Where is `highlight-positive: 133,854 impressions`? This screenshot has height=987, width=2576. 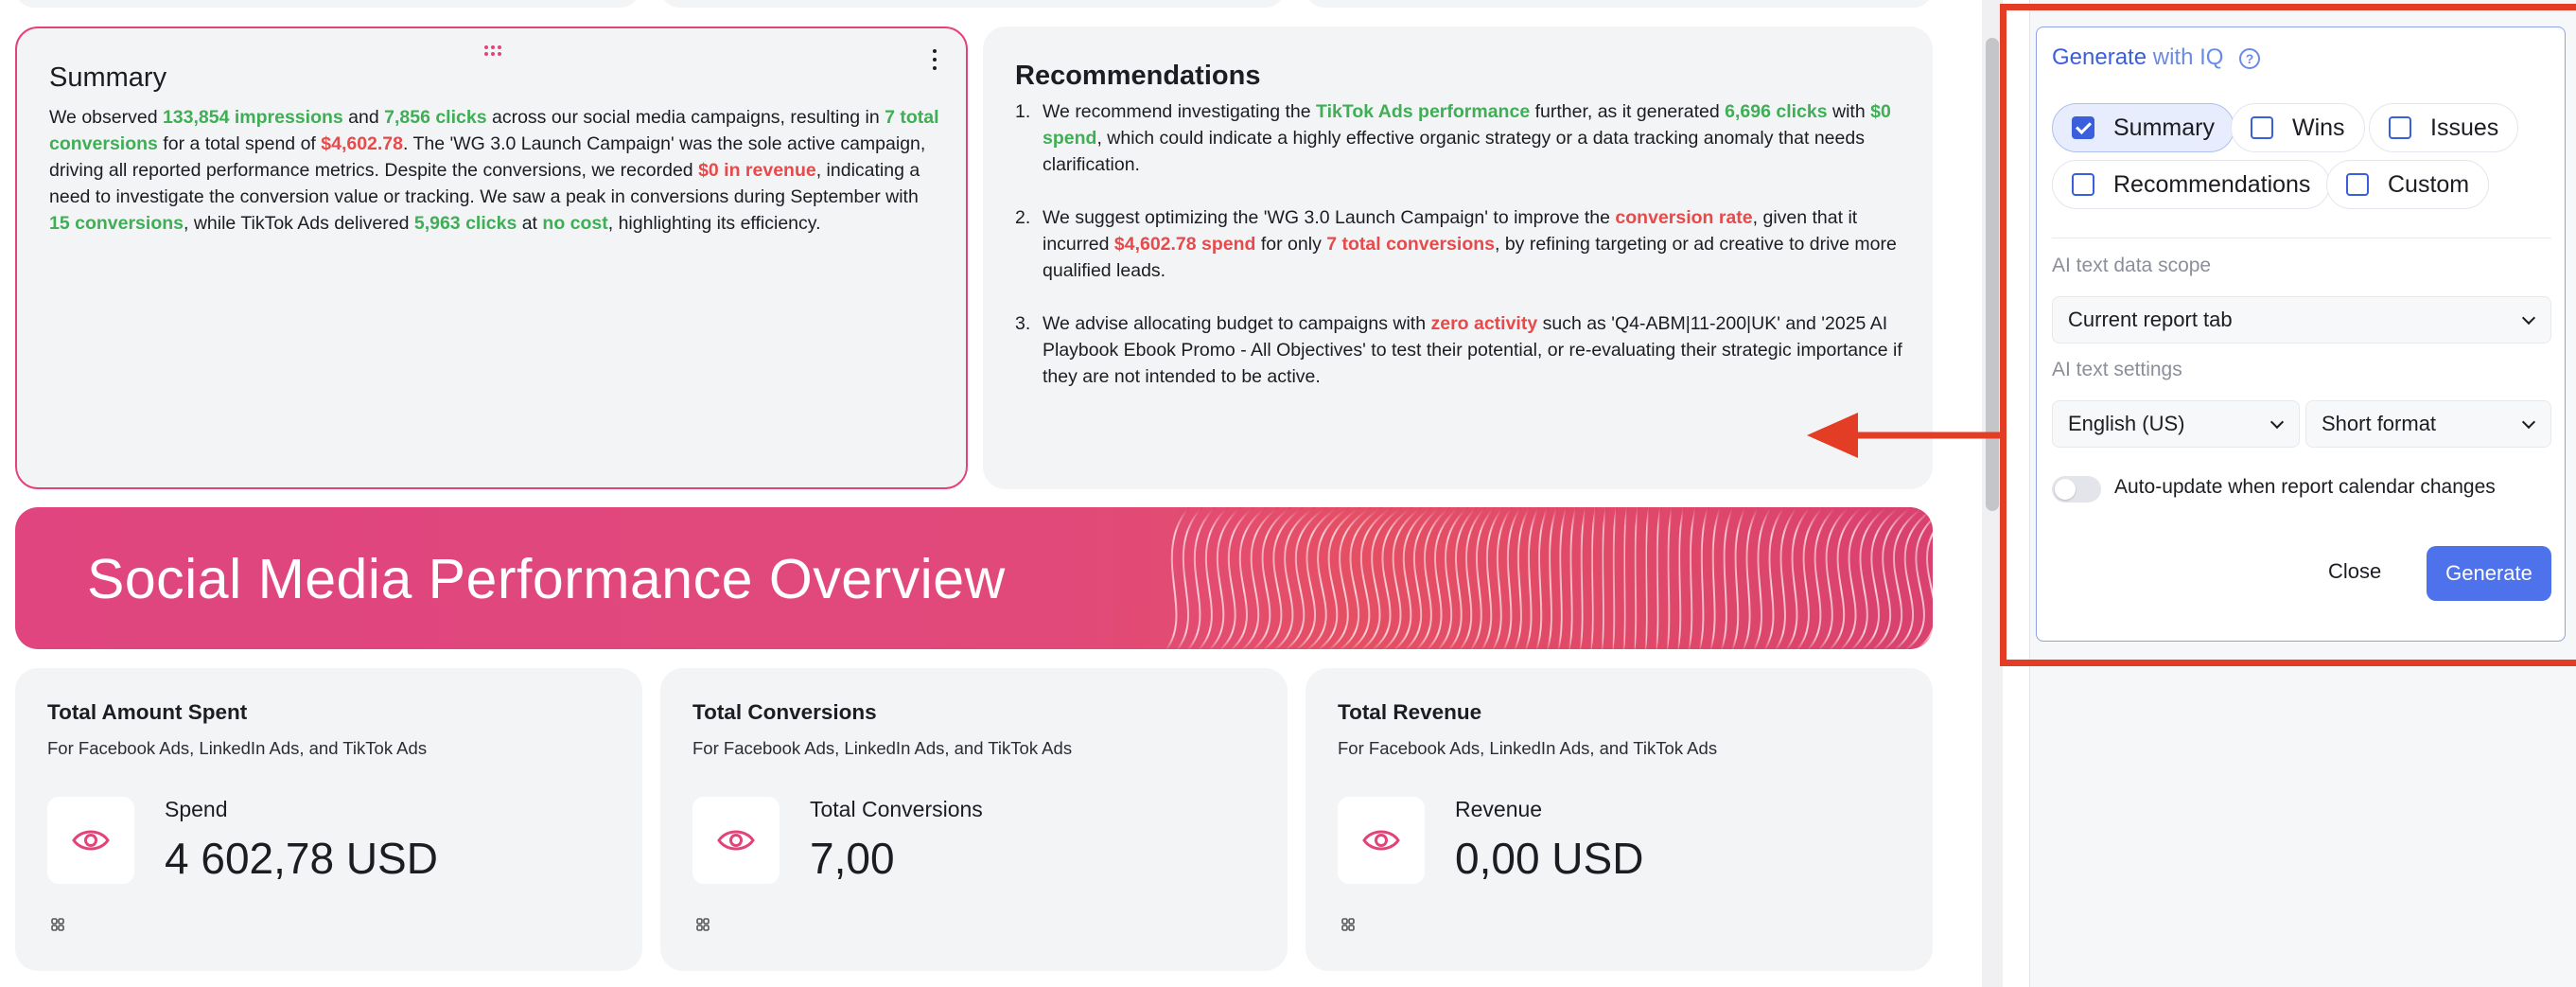 highlight-positive: 133,854 impressions is located at coordinates (253, 117).